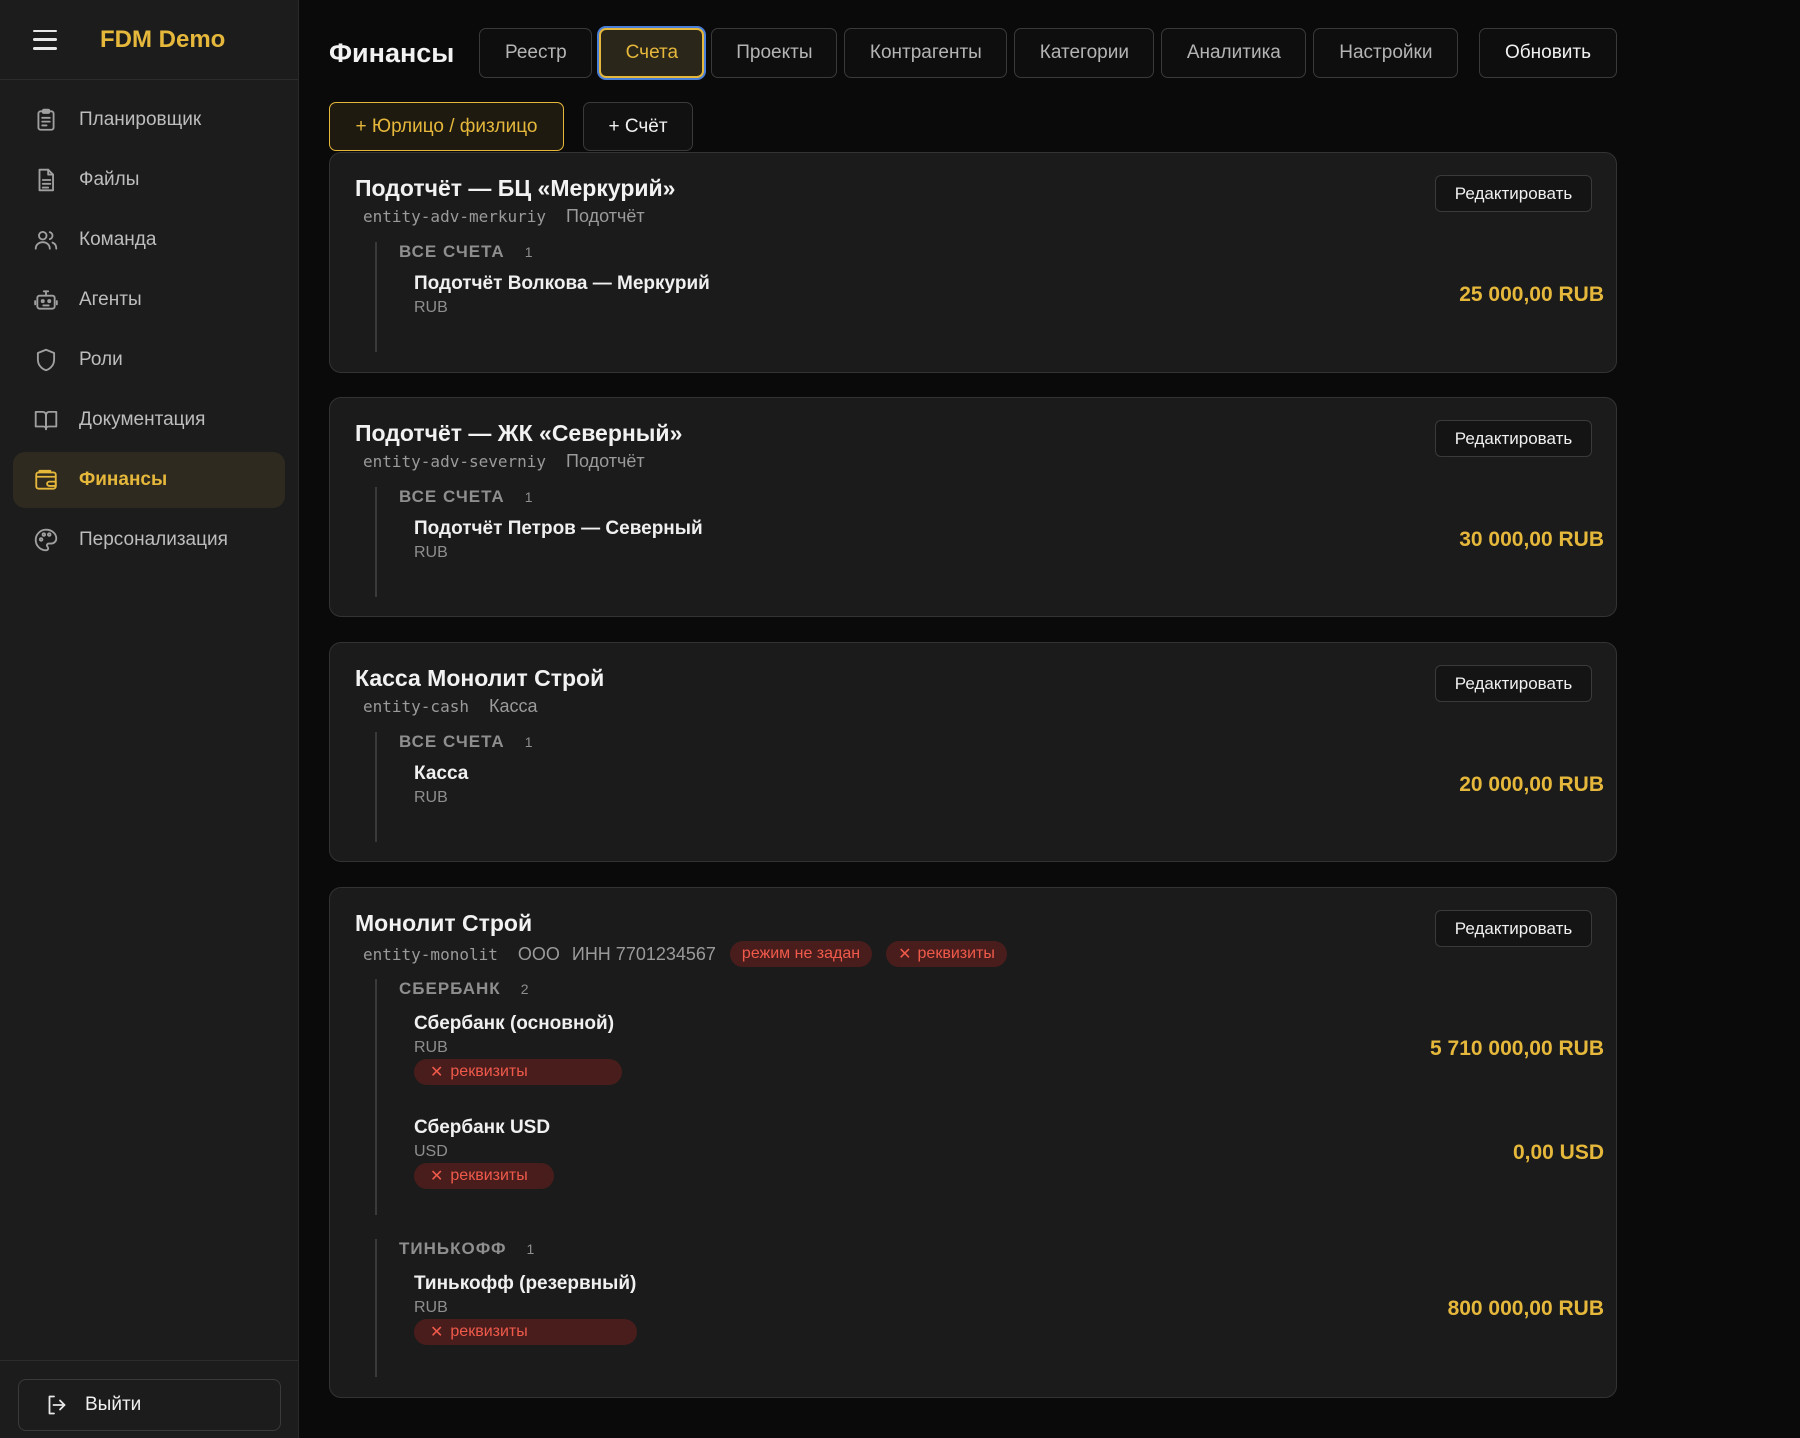 Image resolution: width=1800 pixels, height=1438 pixels. I want to click on entity-kind: Подотчёт, so click(605, 461).